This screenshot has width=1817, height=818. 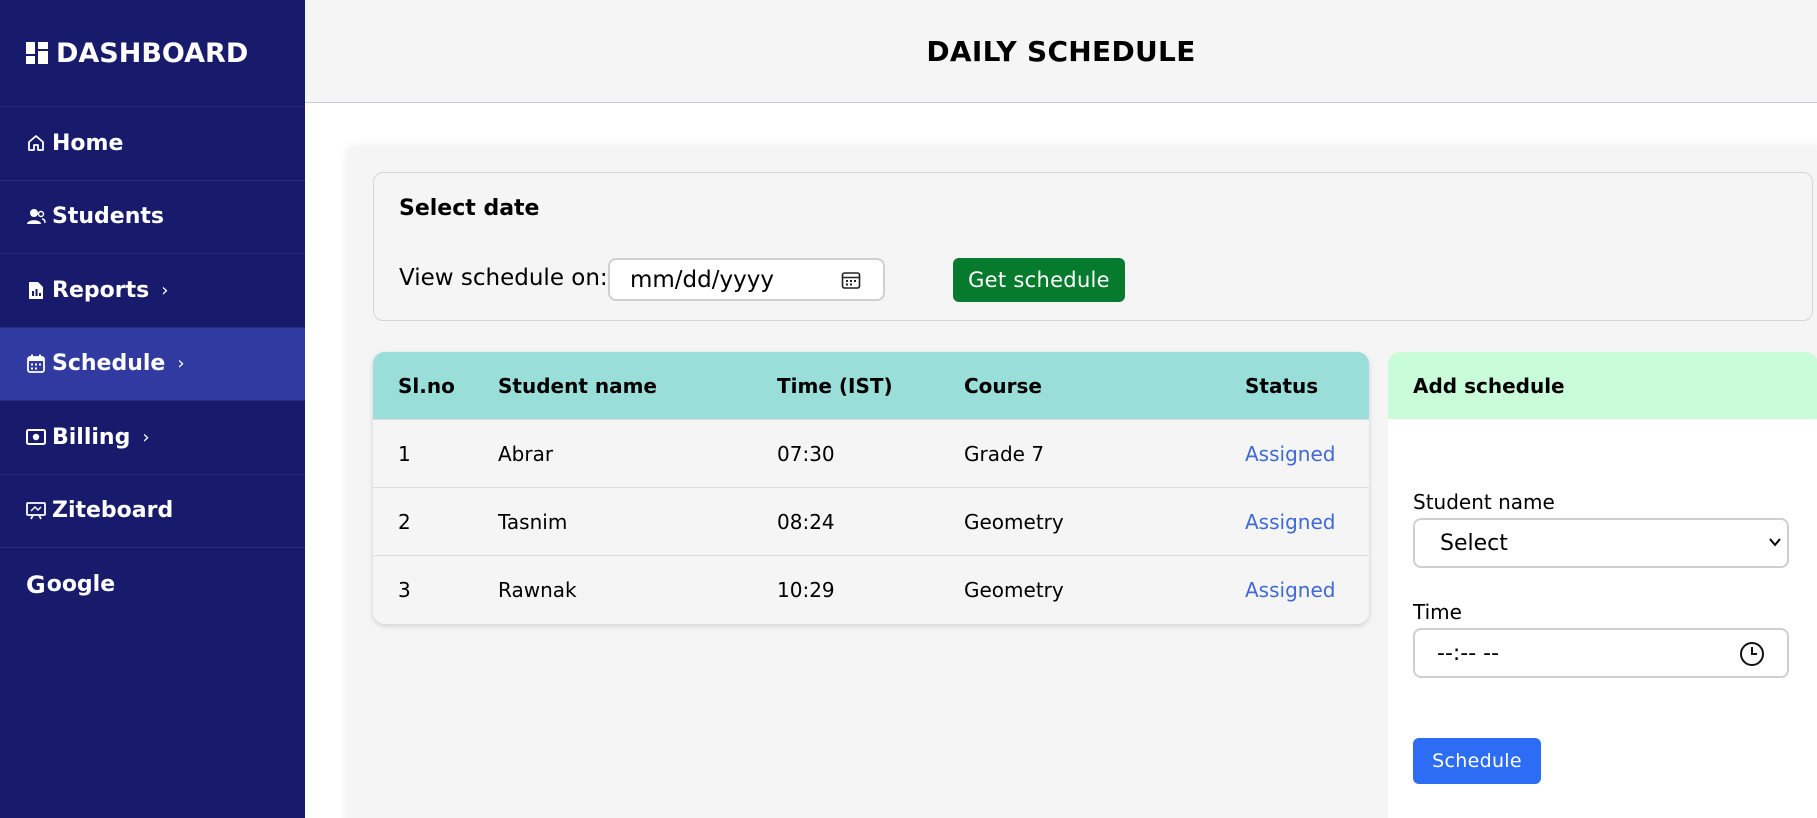 I want to click on google-icon: G, so click(x=36, y=584).